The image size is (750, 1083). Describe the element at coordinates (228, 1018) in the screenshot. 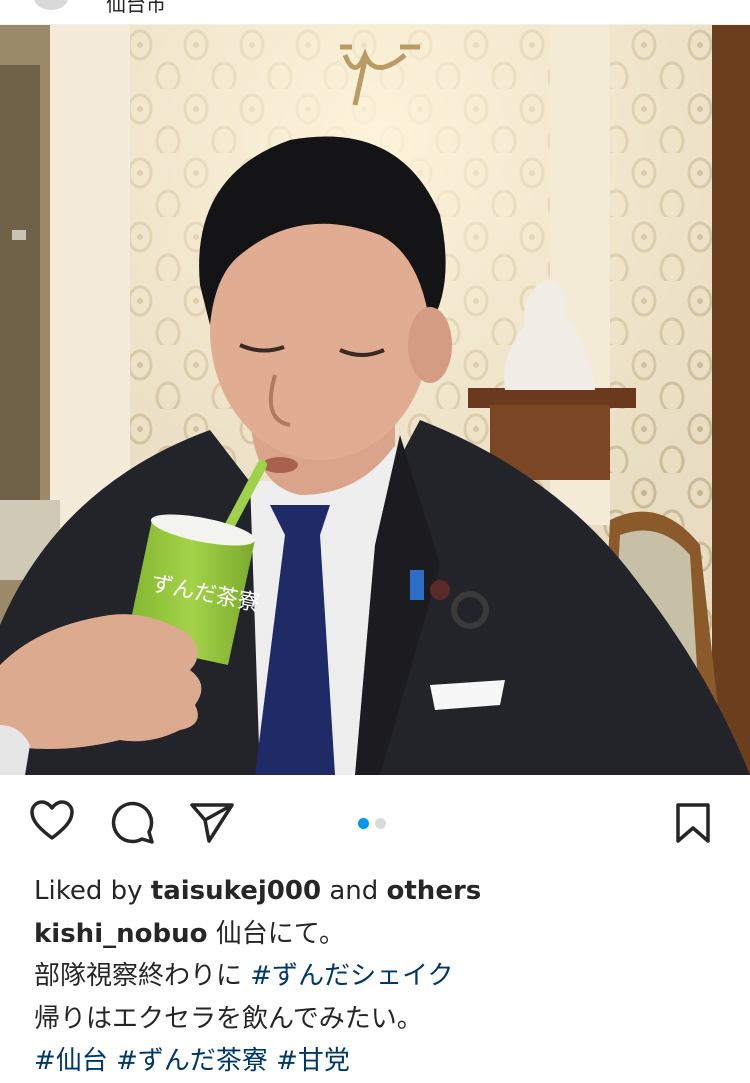

I see `caption-text-3: 帰りはエクセラを飲んでみたい。` at that location.